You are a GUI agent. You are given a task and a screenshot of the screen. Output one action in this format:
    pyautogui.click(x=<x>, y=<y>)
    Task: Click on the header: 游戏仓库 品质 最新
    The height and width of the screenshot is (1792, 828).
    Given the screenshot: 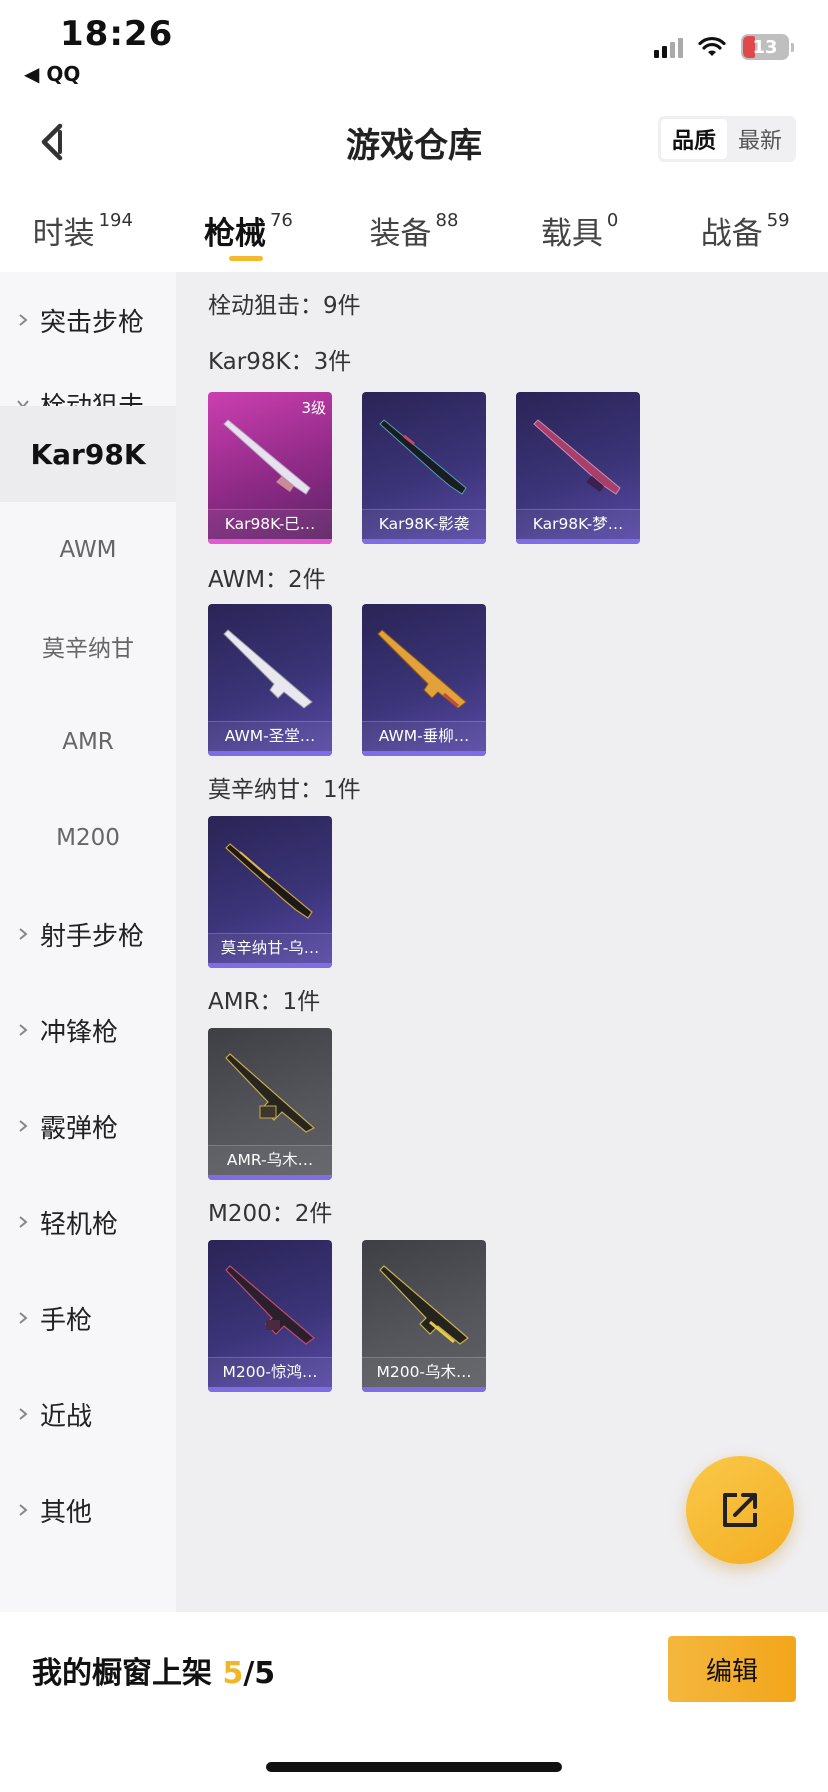 What is the action you would take?
    pyautogui.click(x=414, y=142)
    